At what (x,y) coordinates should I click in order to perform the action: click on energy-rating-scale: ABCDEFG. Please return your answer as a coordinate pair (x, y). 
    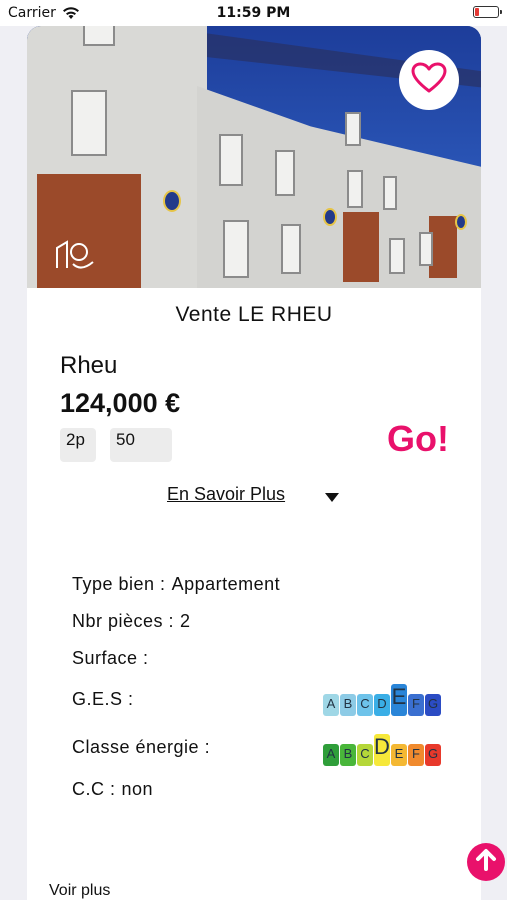
    Looking at the image, I should click on (382, 750).